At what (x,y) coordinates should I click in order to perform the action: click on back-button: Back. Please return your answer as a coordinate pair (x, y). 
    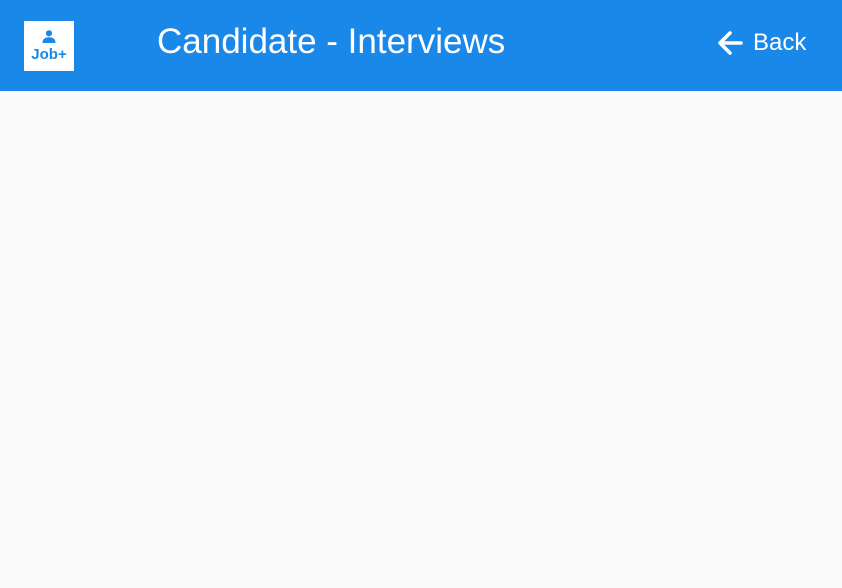
    Looking at the image, I should click on (761, 43).